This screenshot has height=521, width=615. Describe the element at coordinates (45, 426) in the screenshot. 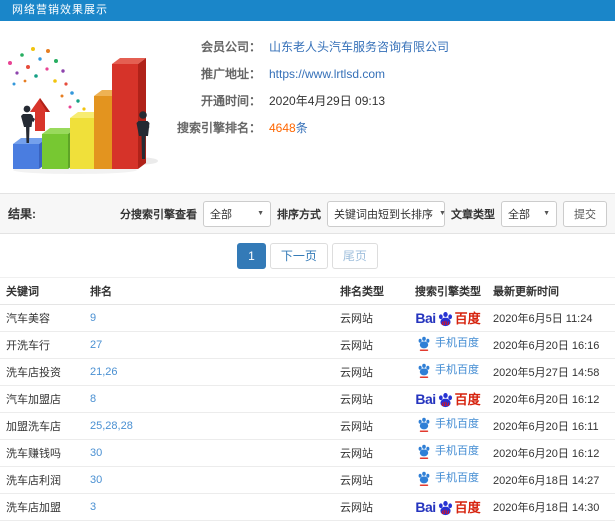

I see `keyword-cell: 加盟洗车店` at that location.